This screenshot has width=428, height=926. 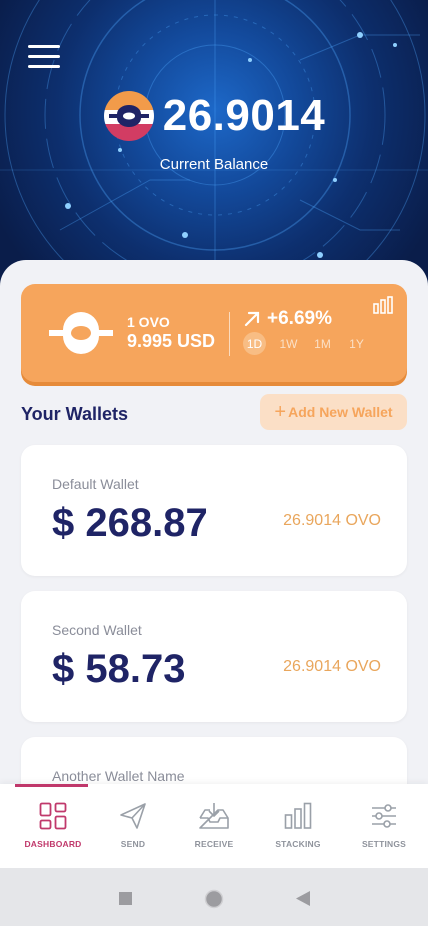 What do you see at coordinates (125, 898) in the screenshot?
I see `recents-icon` at bounding box center [125, 898].